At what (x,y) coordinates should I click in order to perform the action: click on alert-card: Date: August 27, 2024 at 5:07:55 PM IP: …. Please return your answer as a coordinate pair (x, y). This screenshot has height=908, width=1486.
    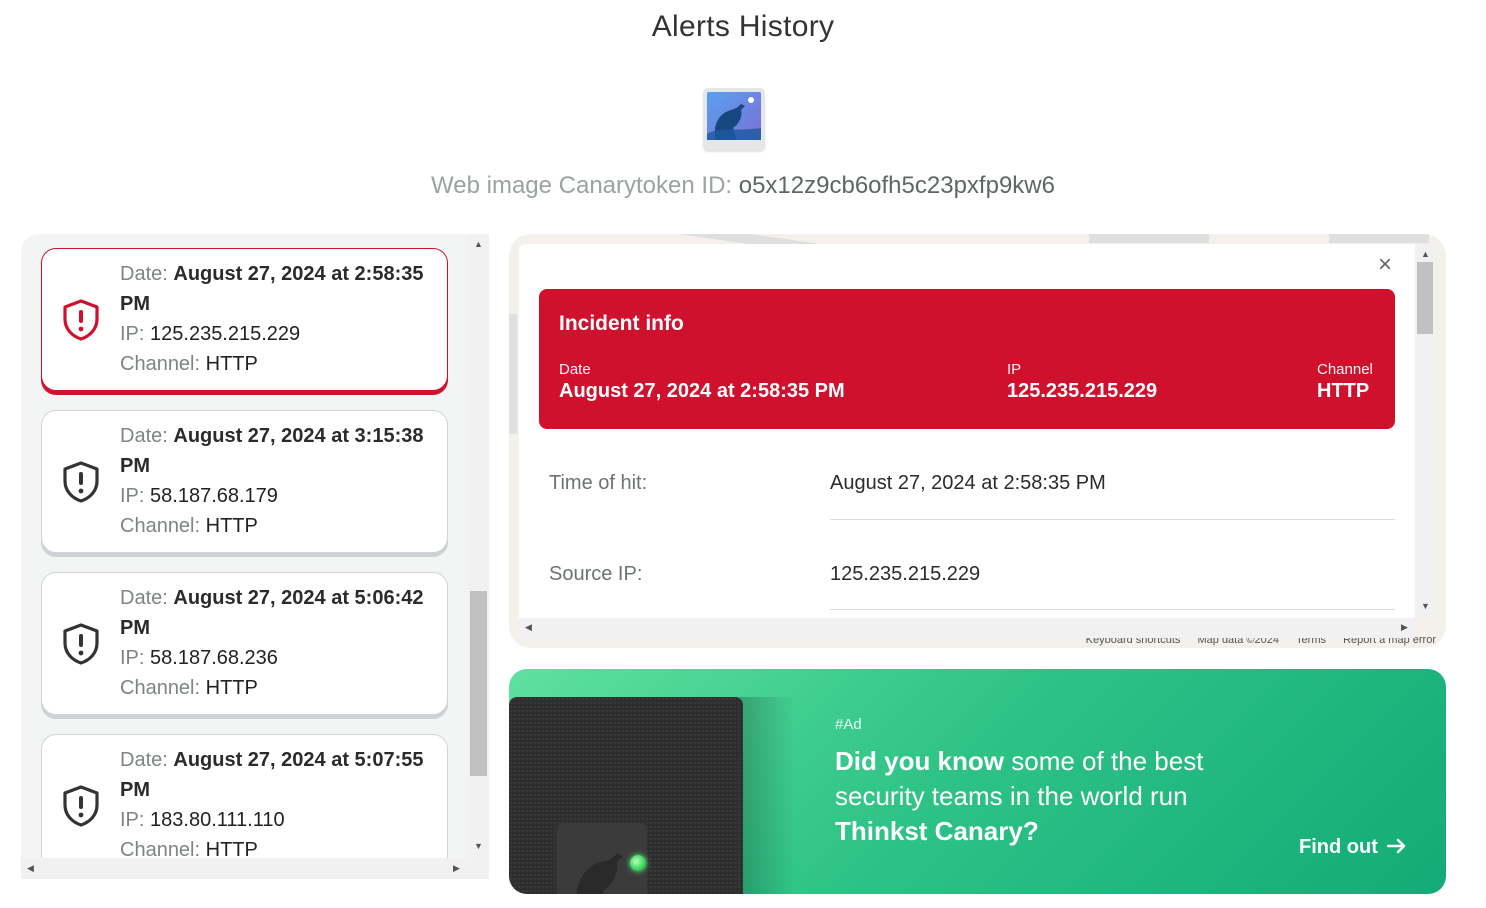
    Looking at the image, I should click on (244, 805).